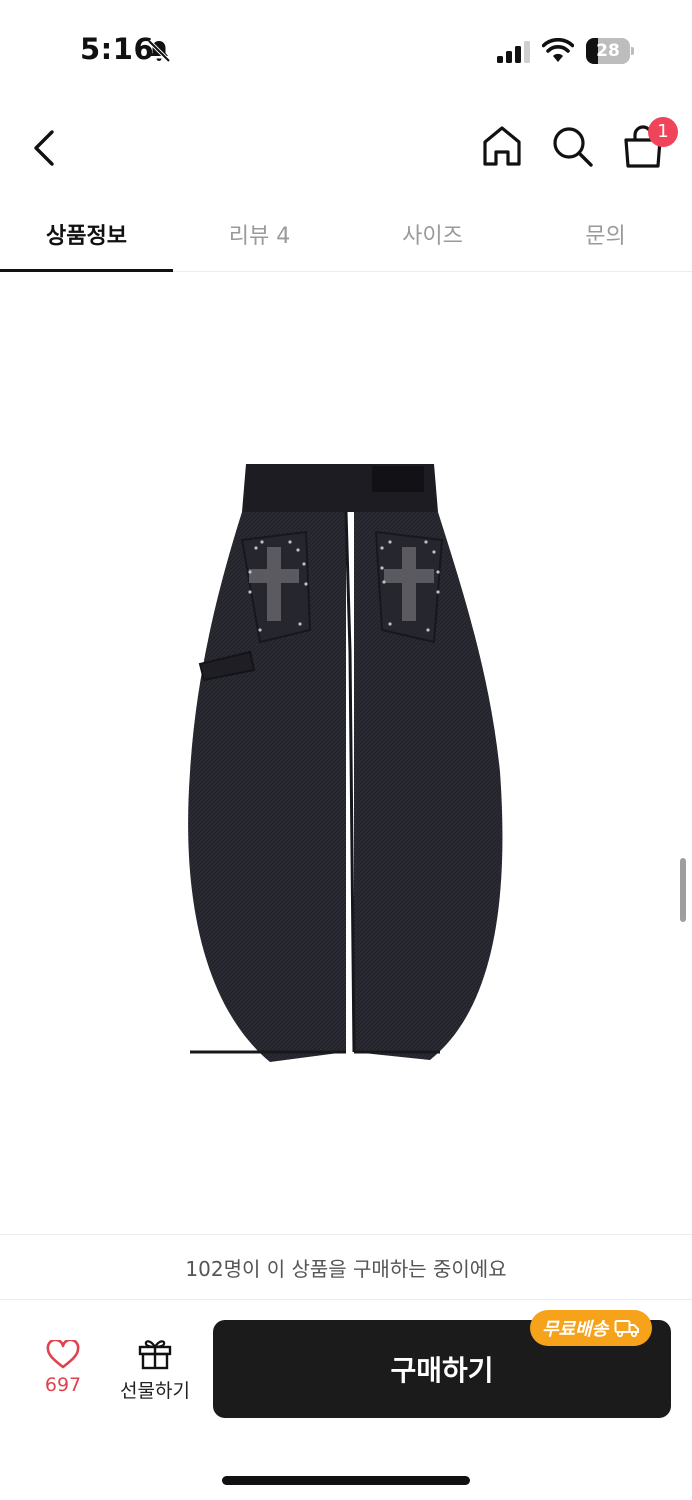 This screenshot has height=1500, width=692. Describe the element at coordinates (627, 1329) in the screenshot. I see `delivery-truck-icon` at that location.